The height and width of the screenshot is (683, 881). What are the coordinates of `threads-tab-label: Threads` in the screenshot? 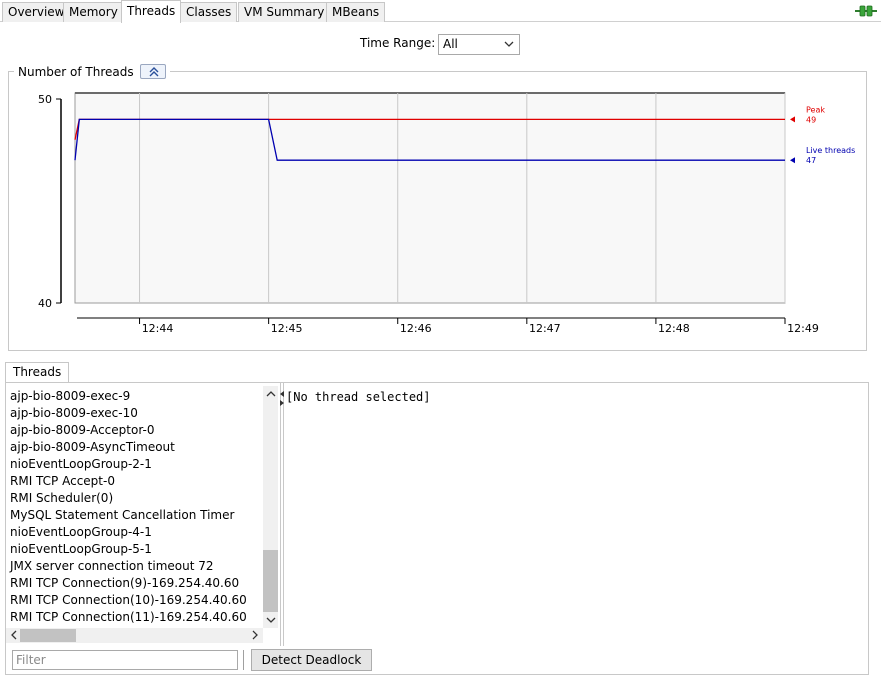 It's located at (37, 372).